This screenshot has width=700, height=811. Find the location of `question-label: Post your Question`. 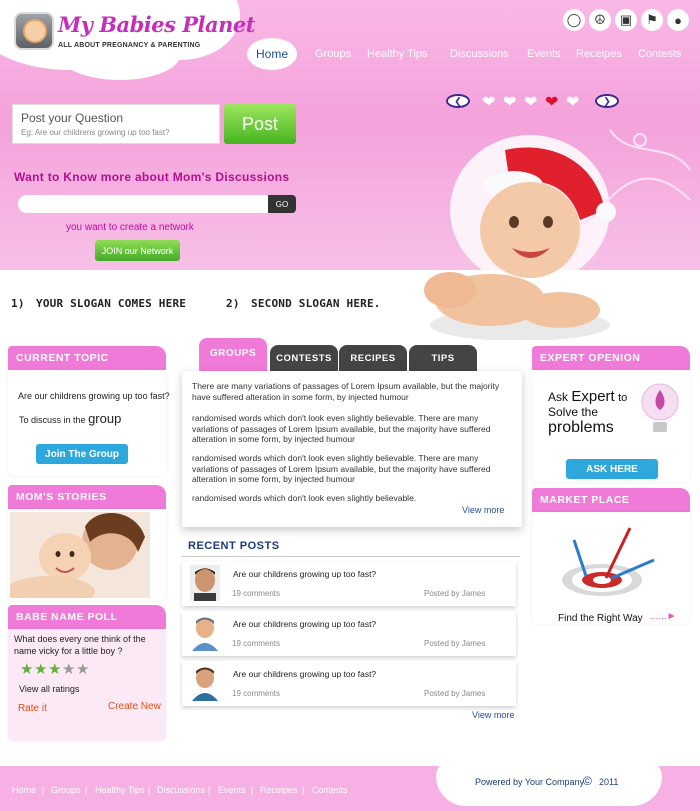

question-label: Post your Question is located at coordinates (72, 118).